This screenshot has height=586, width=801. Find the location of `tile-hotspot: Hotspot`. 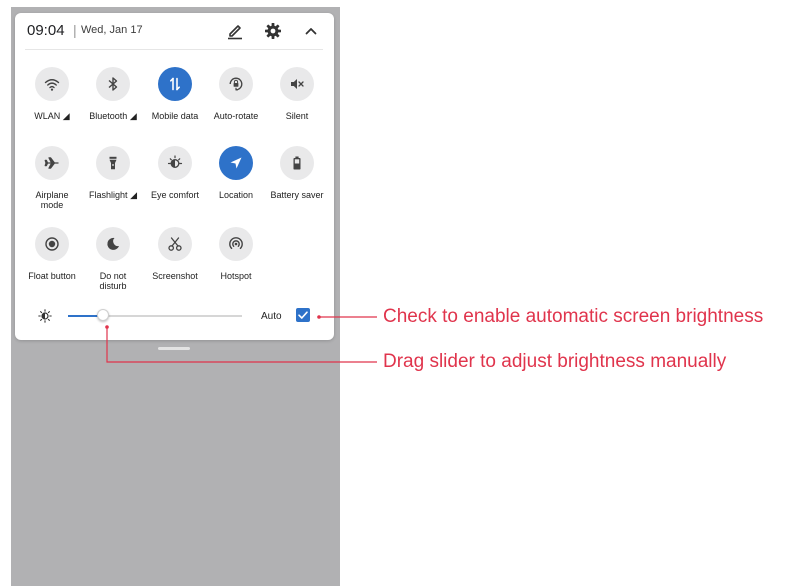

tile-hotspot: Hotspot is located at coordinates (236, 254).